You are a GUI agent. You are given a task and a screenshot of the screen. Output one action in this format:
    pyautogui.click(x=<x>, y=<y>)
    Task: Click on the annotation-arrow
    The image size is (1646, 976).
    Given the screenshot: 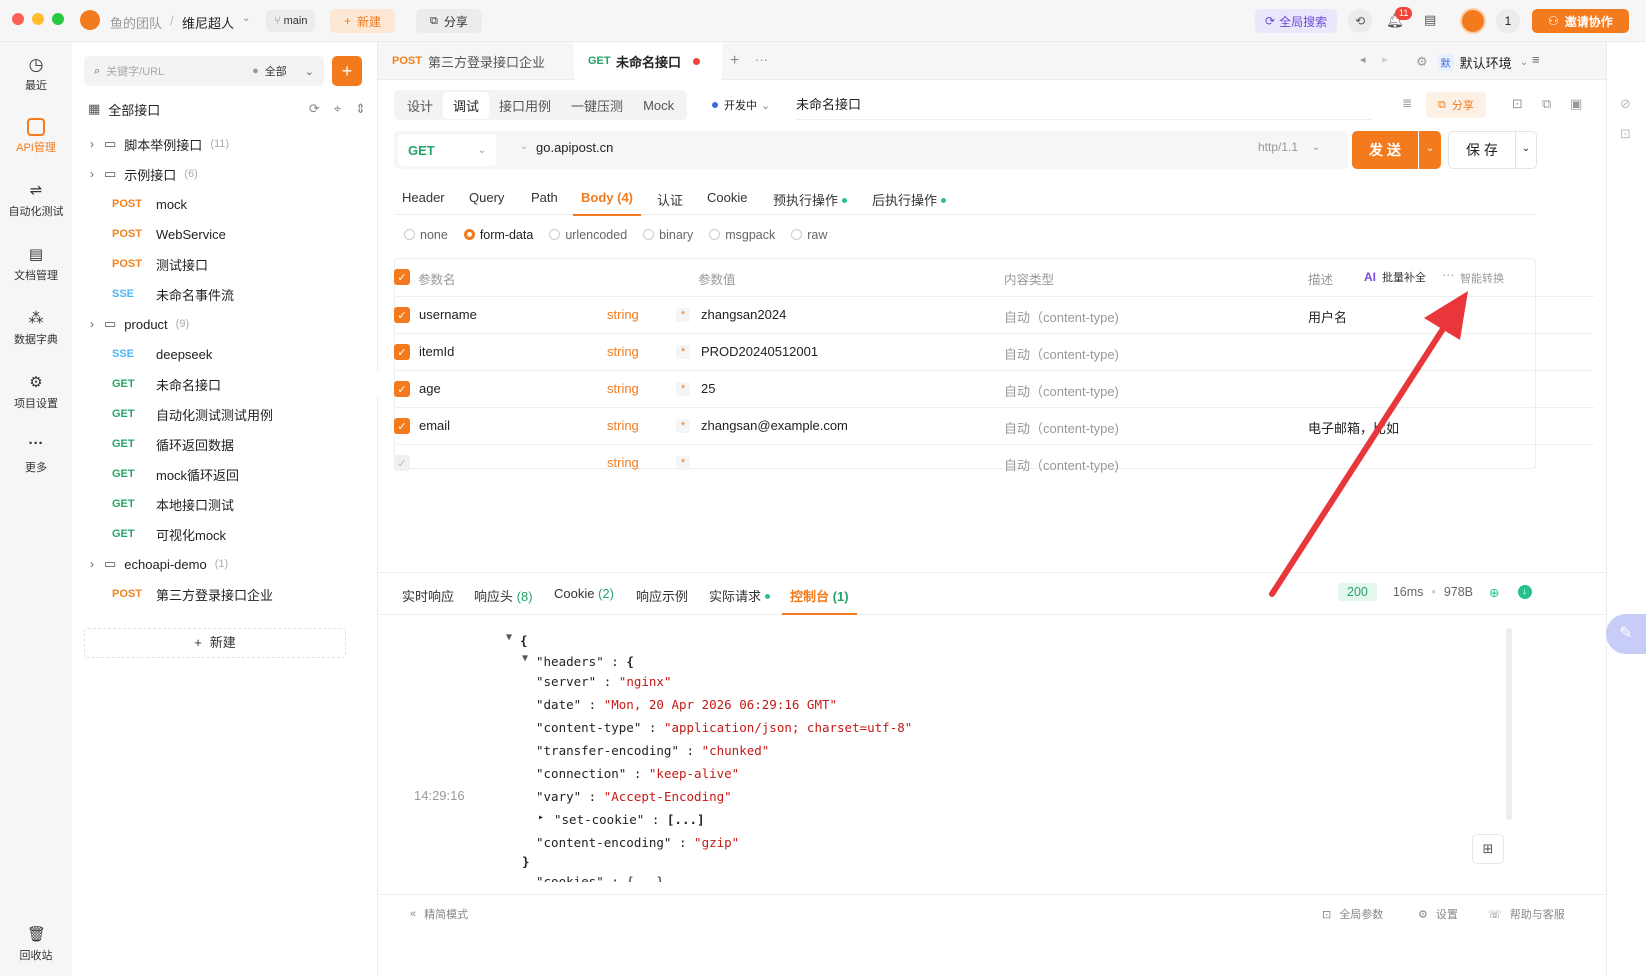 What is the action you would take?
    pyautogui.click(x=1368, y=444)
    